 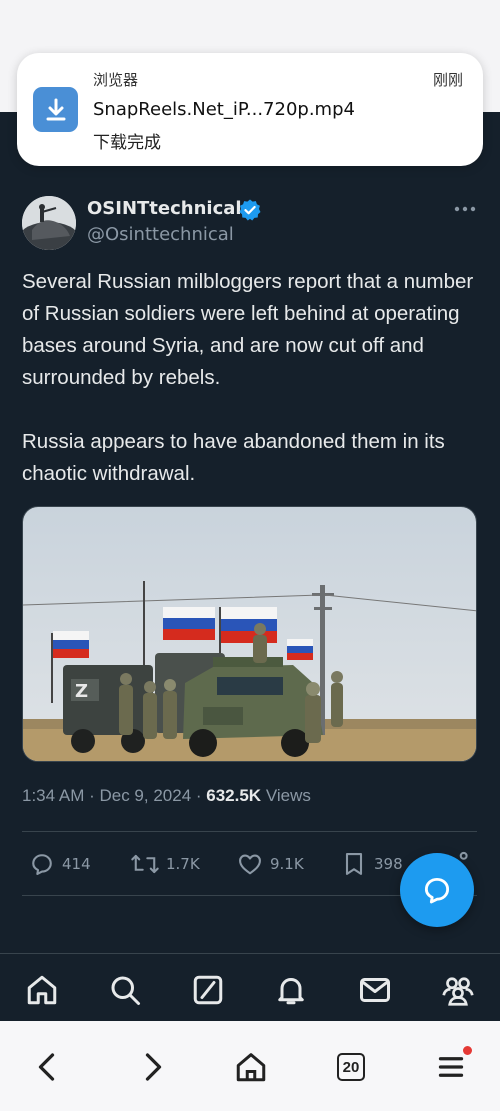 I want to click on download-notification: 浏览器 刚刚 SnapReels.Net_iP...720p.mp4 下载完成, so click(x=250, y=109).